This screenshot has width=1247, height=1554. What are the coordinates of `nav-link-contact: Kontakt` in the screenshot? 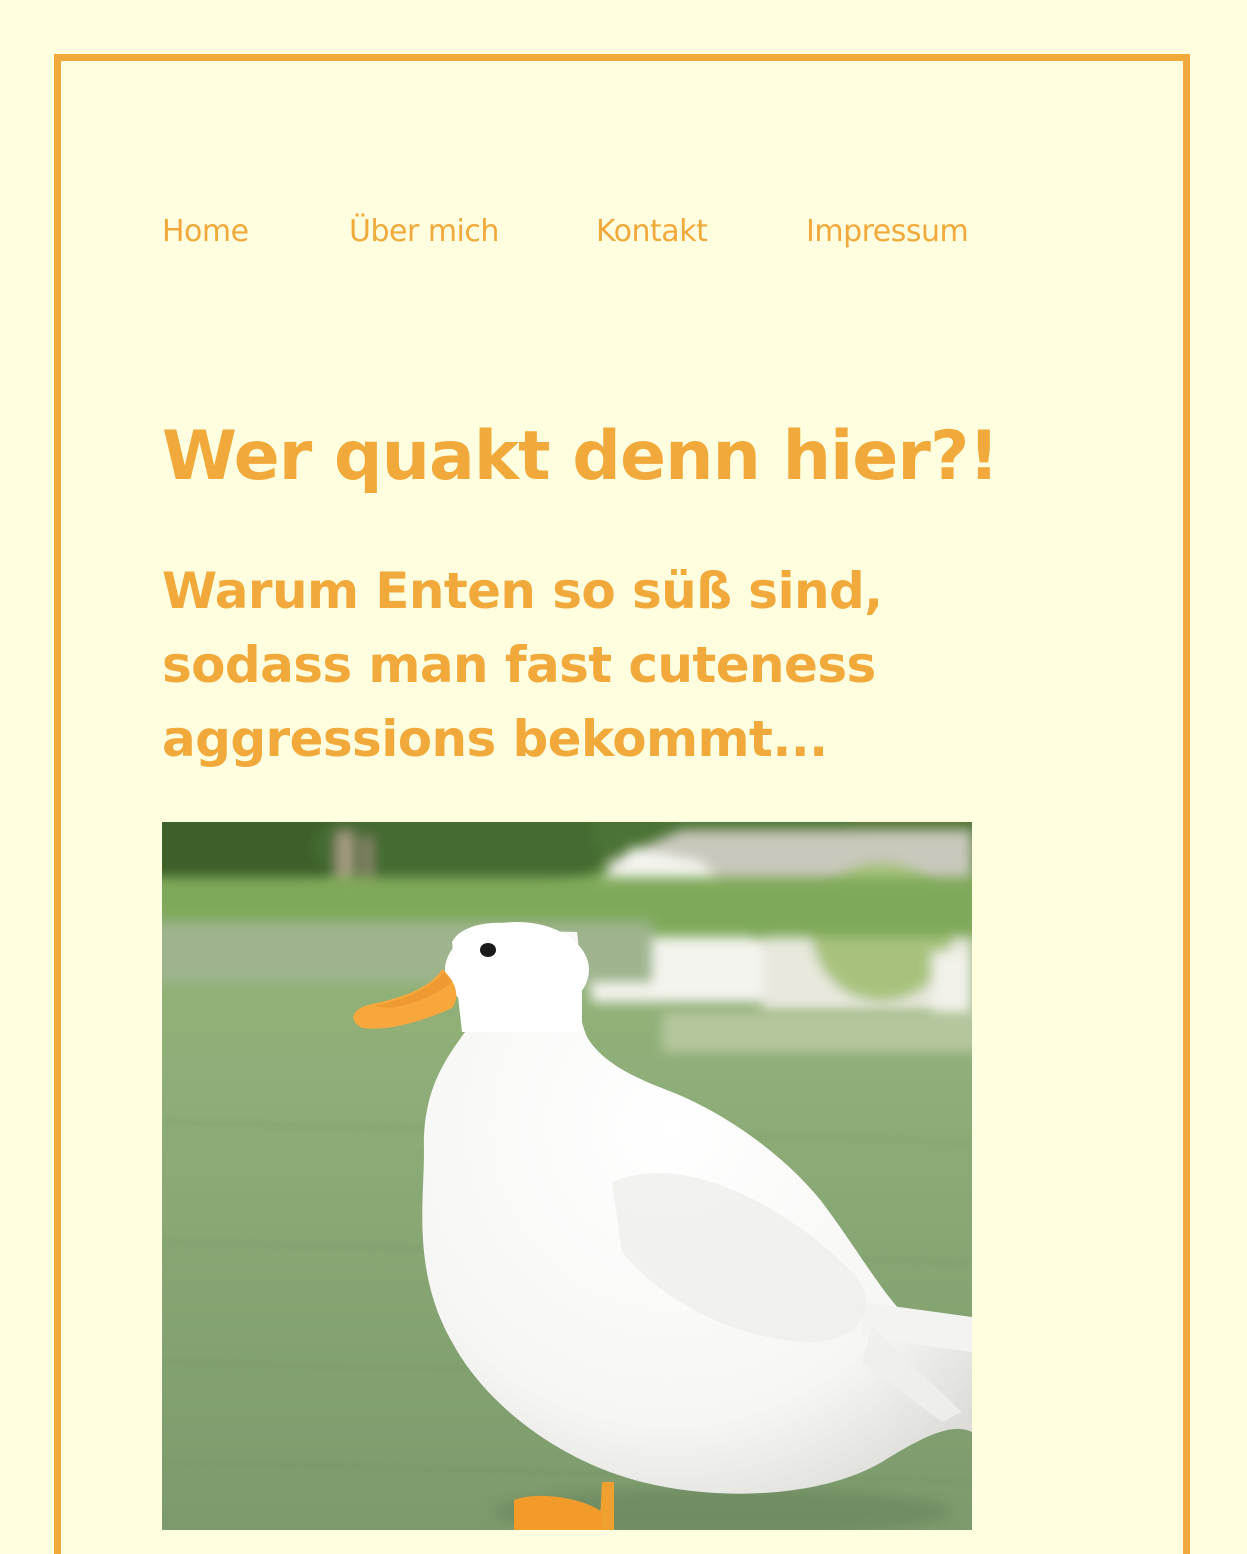 It's located at (652, 232).